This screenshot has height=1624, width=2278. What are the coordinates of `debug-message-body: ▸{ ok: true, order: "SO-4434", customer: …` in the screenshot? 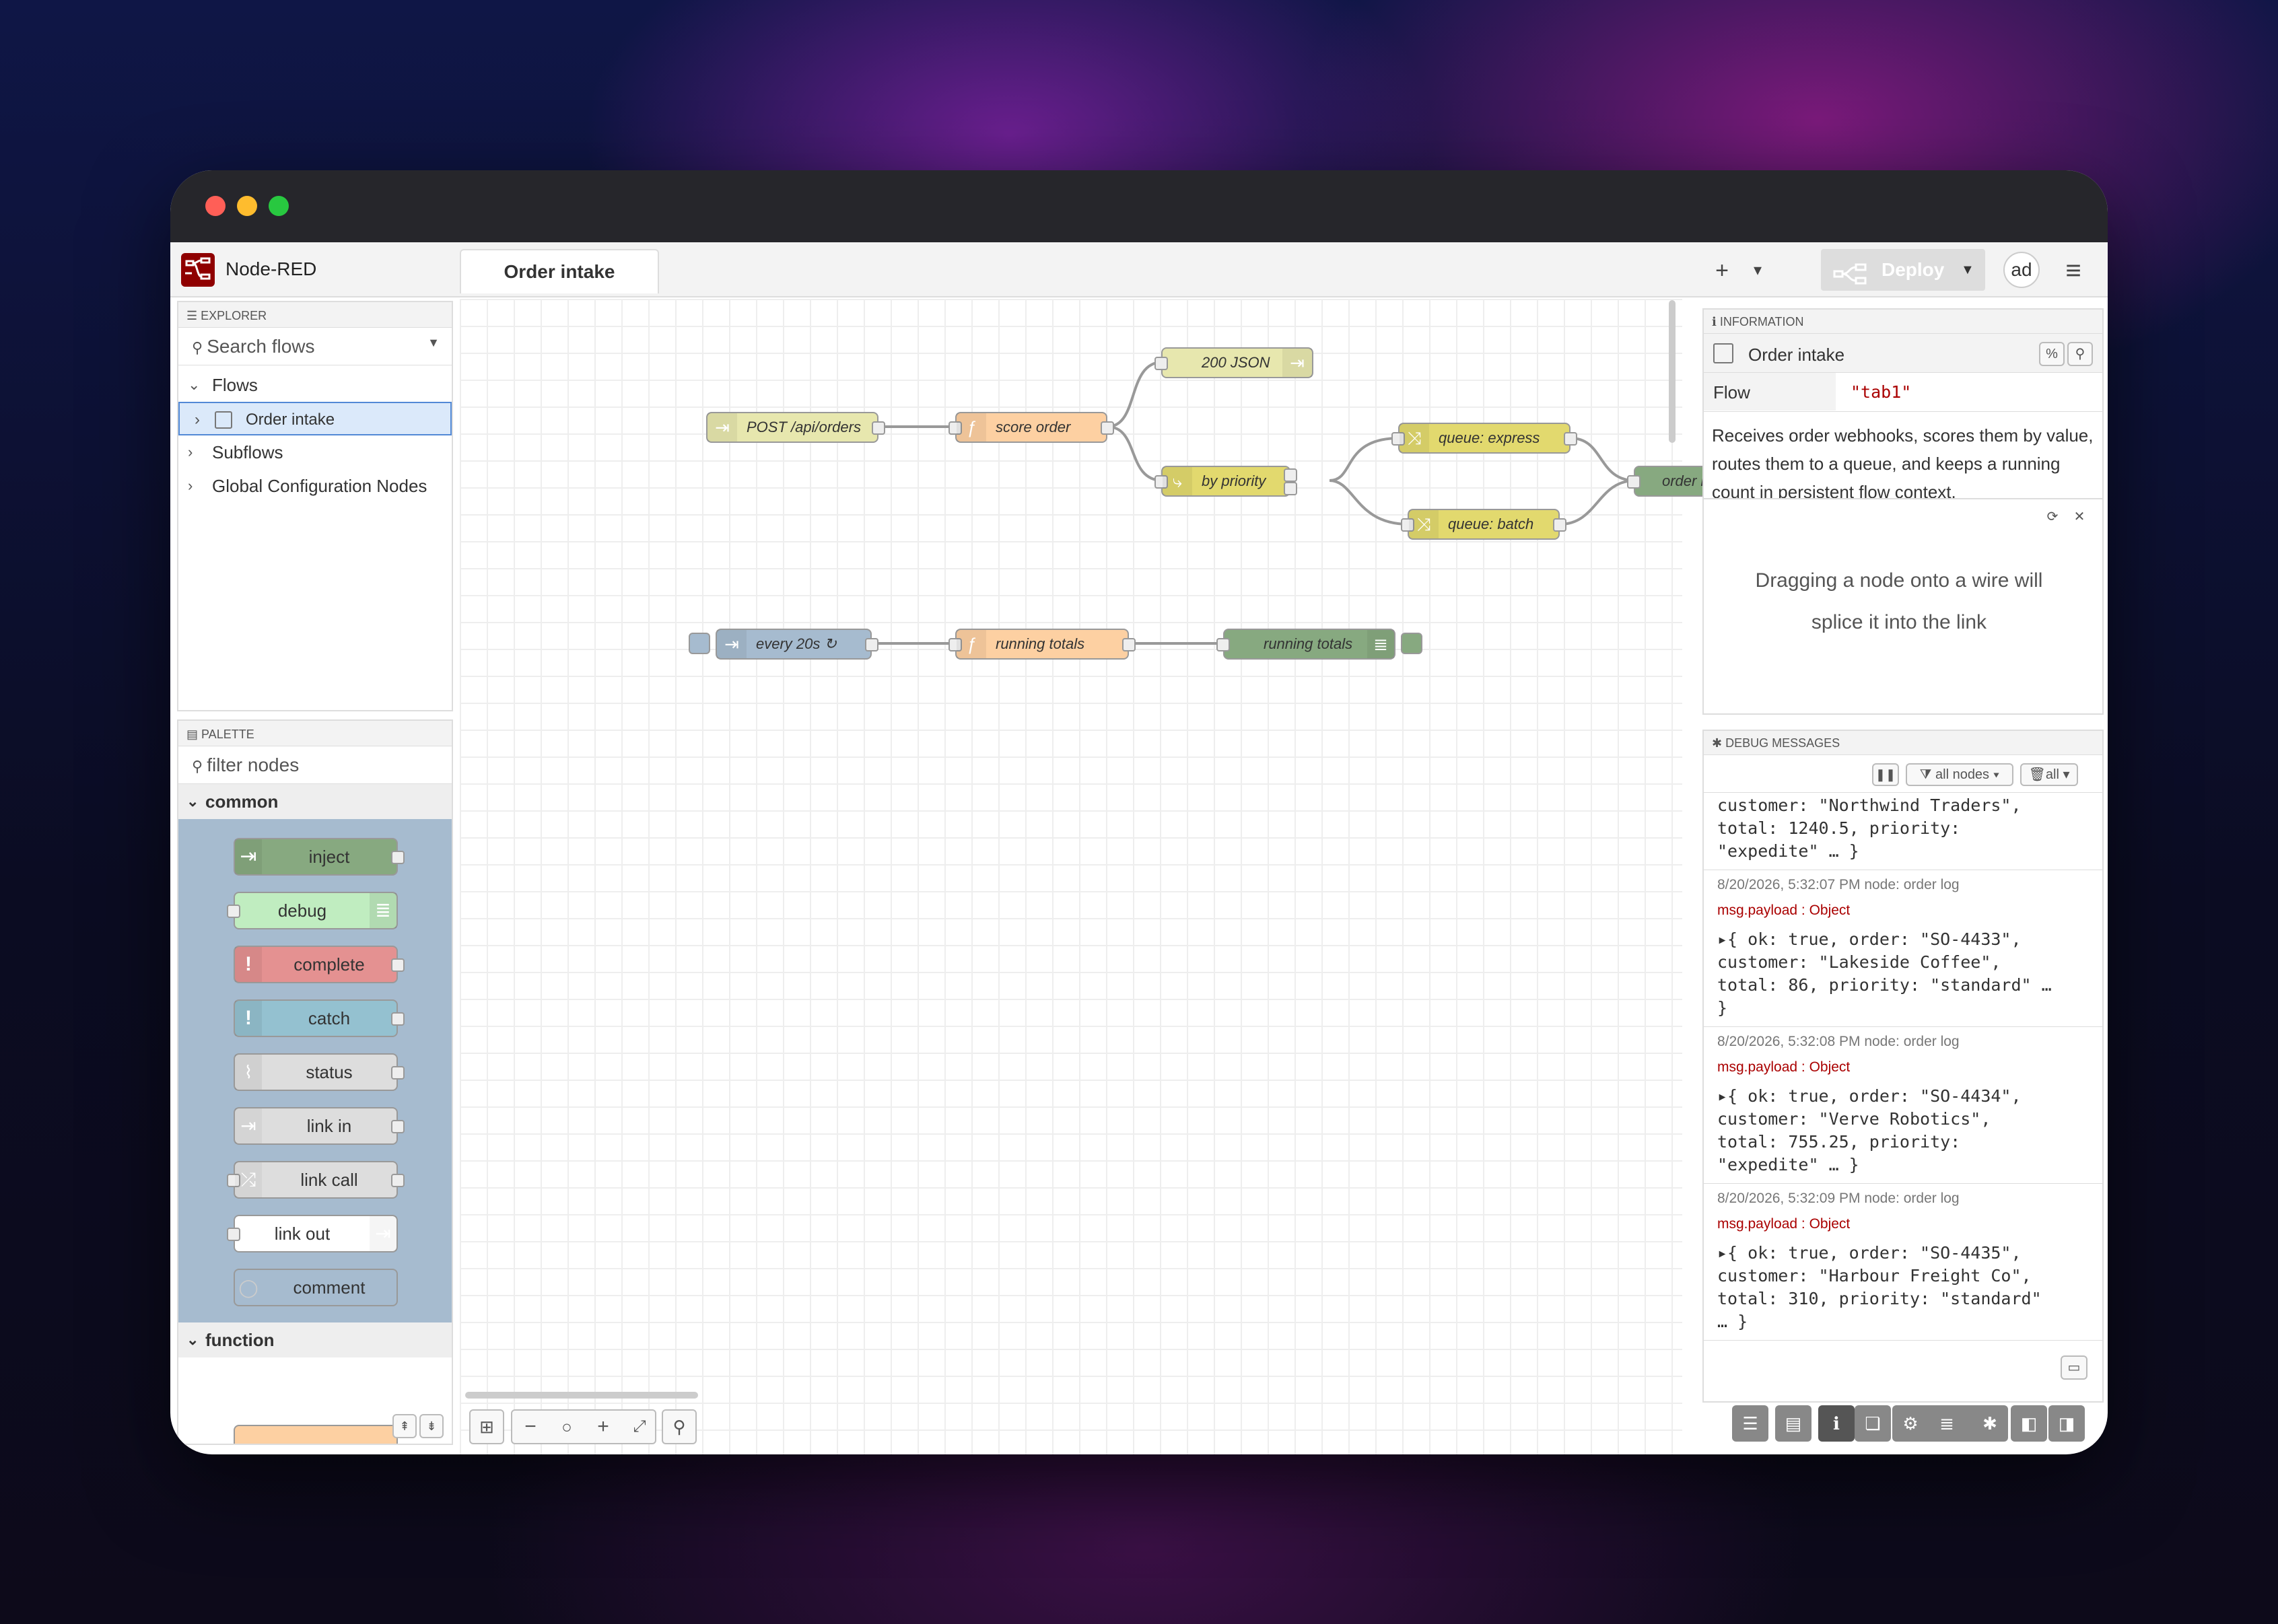 It's located at (1903, 1130).